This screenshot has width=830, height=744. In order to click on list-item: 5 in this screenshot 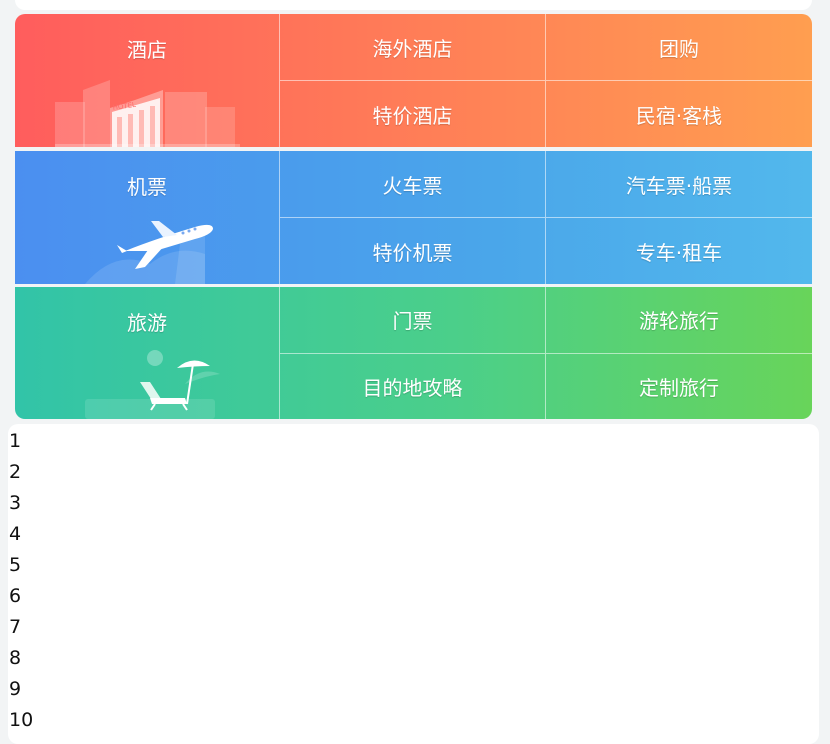, I will do `click(15, 565)`.